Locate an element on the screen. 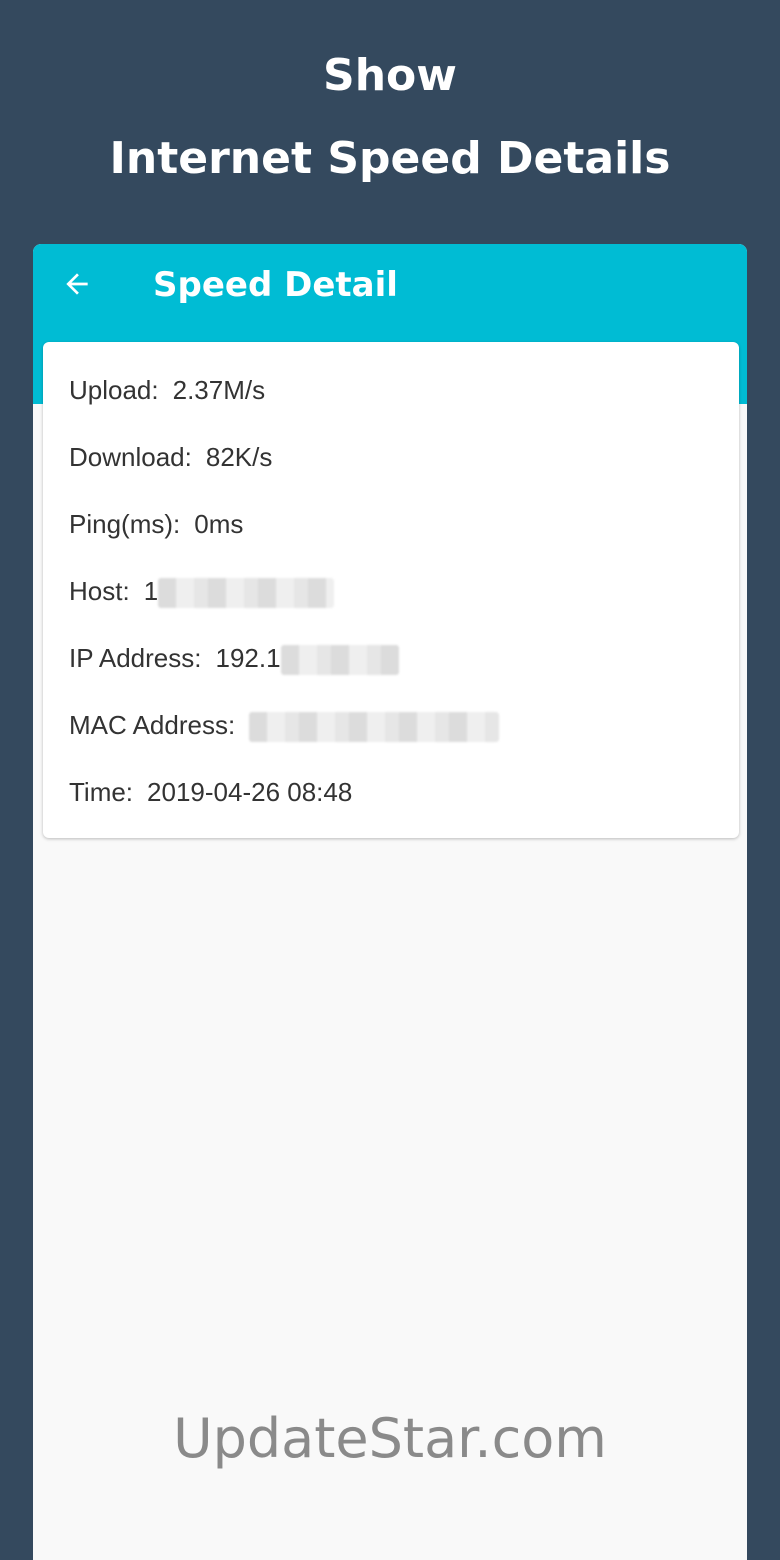 The image size is (780, 1560). ip-redacted is located at coordinates (339, 660).